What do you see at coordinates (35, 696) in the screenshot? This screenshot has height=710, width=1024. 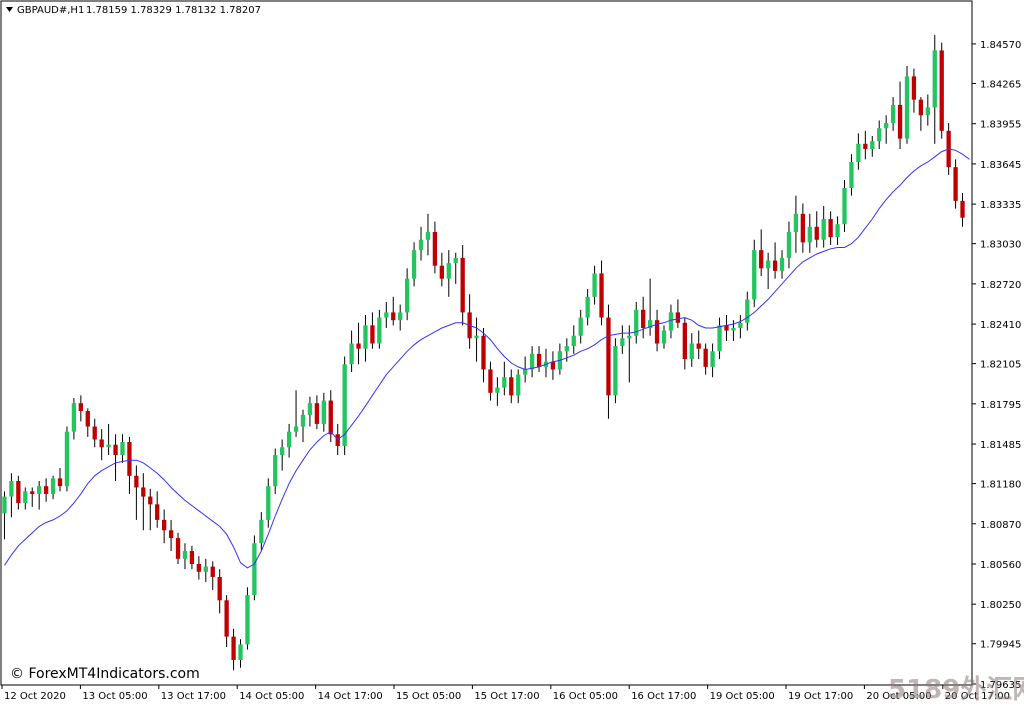 I see `time-tick-label: 12 Oct 2020` at bounding box center [35, 696].